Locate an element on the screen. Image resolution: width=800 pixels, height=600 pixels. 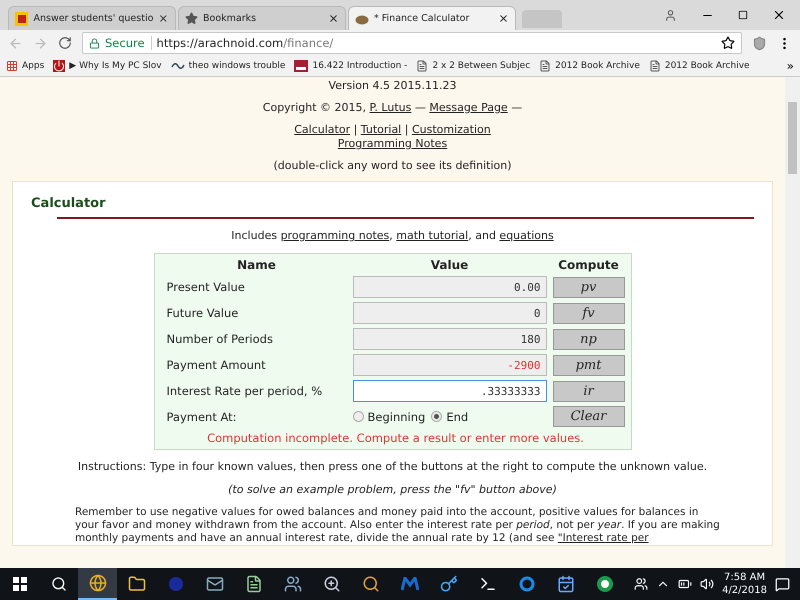
power-icon is located at coordinates (59, 66).